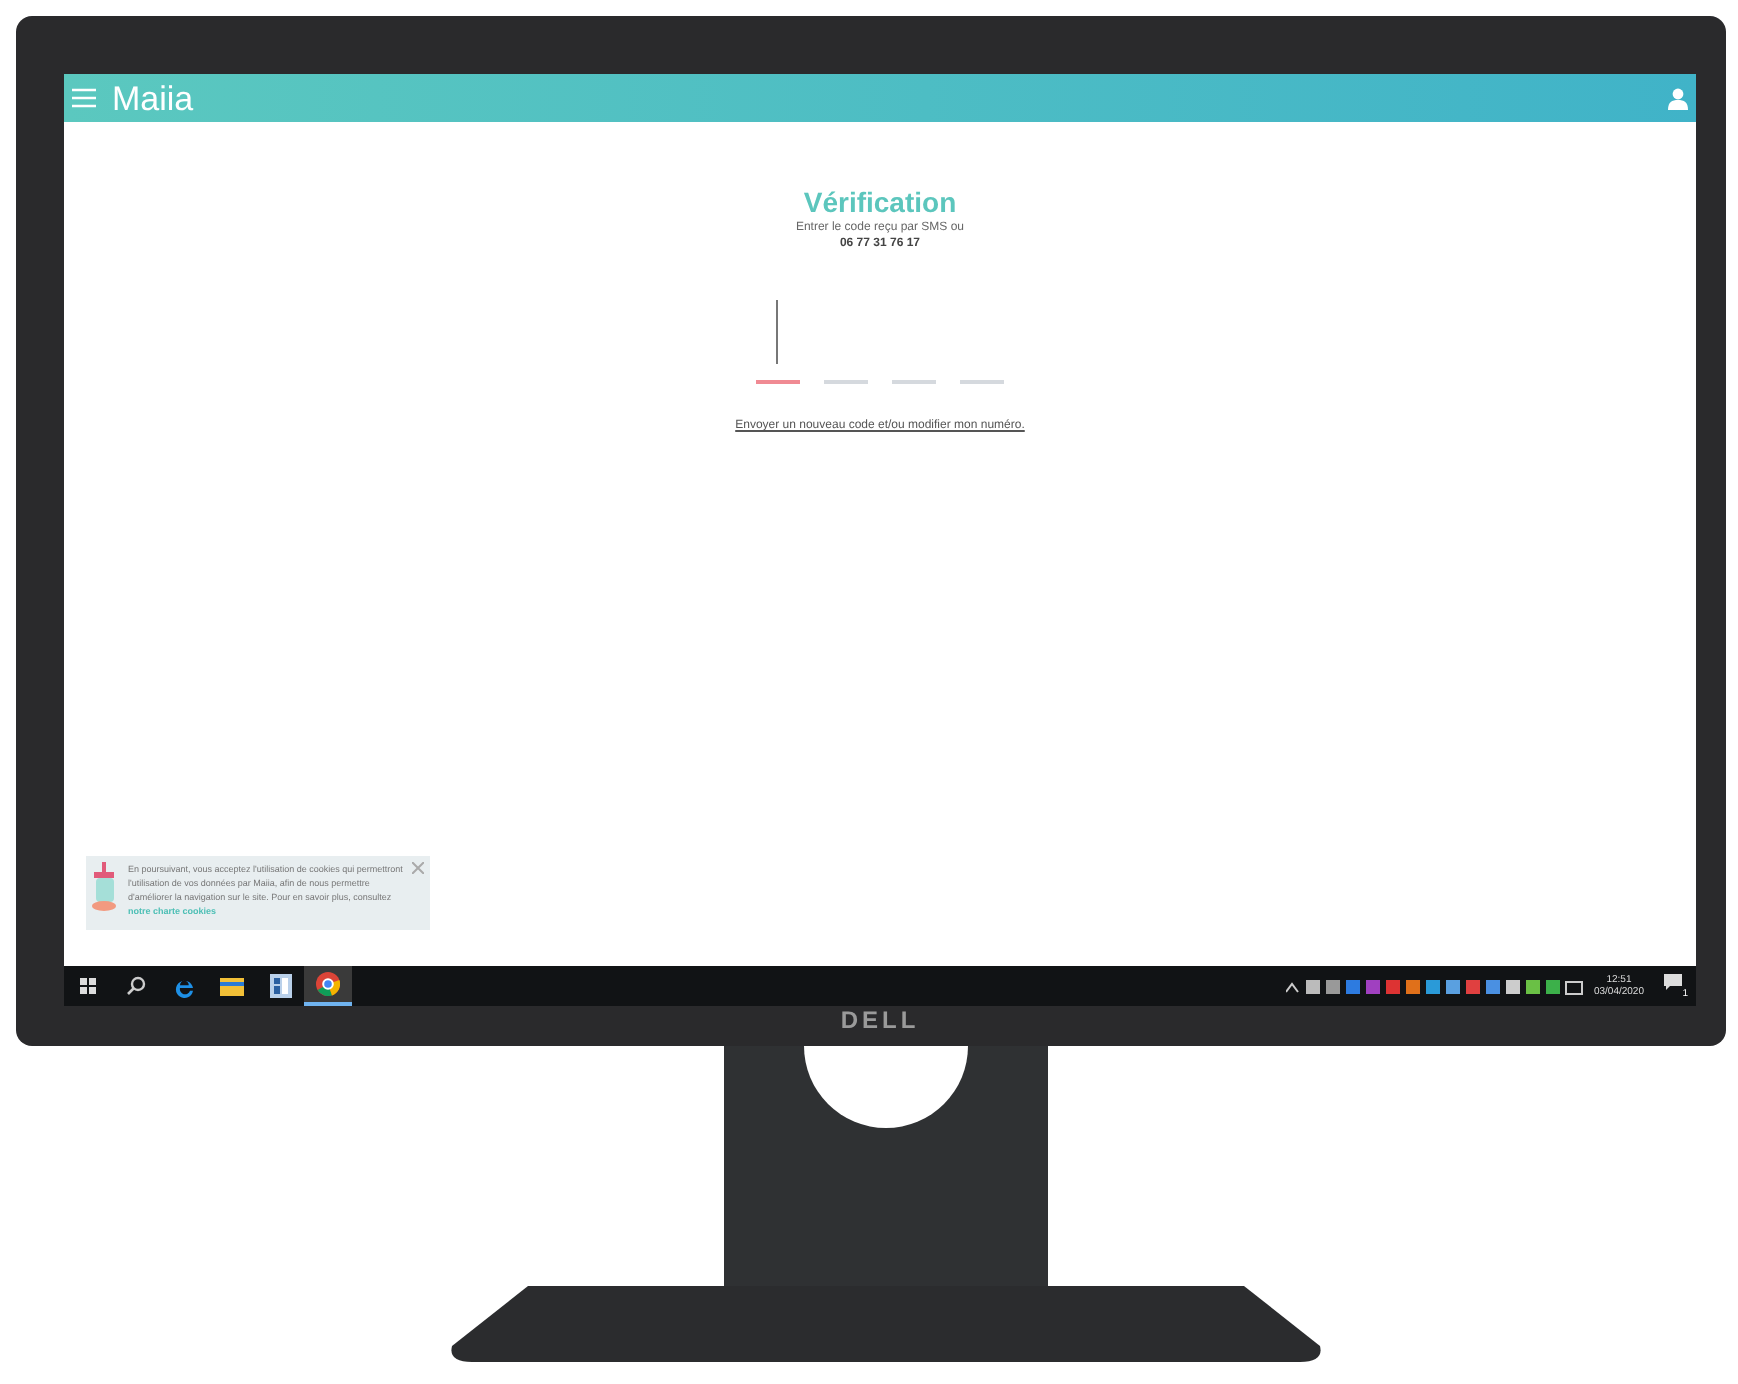  Describe the element at coordinates (880, 202) in the screenshot. I see `page-title: Vérification` at that location.